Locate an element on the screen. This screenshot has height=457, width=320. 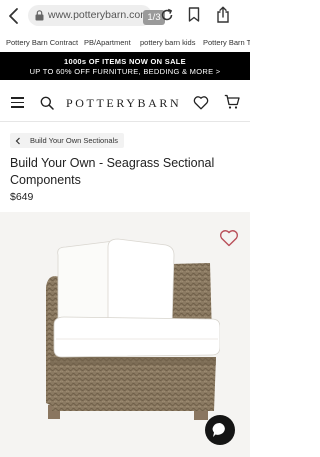
wishlist-heart-icon is located at coordinates (229, 238).